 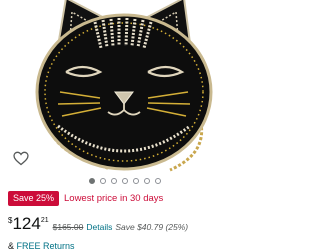 I want to click on returns-prefix: &, so click(x=12, y=245).